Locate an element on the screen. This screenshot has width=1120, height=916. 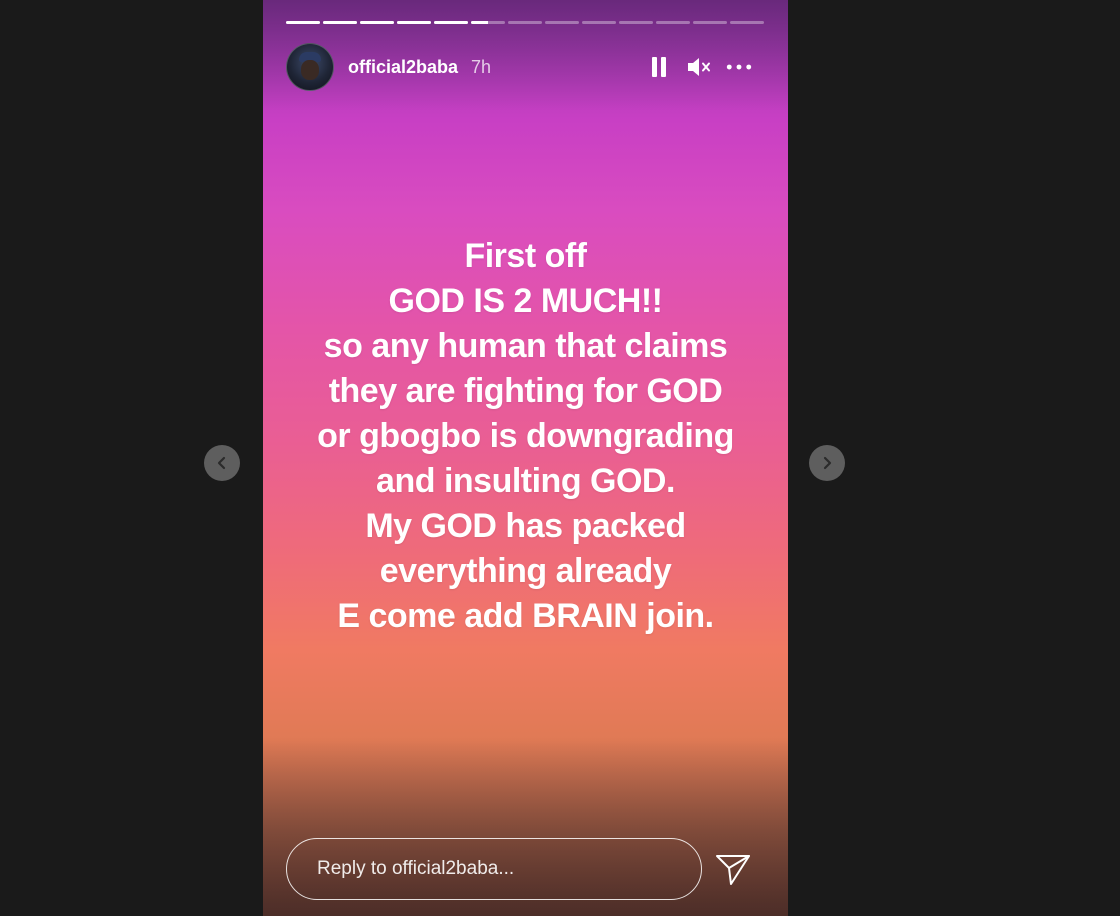
story-text-line: First off is located at coordinates (525, 256).